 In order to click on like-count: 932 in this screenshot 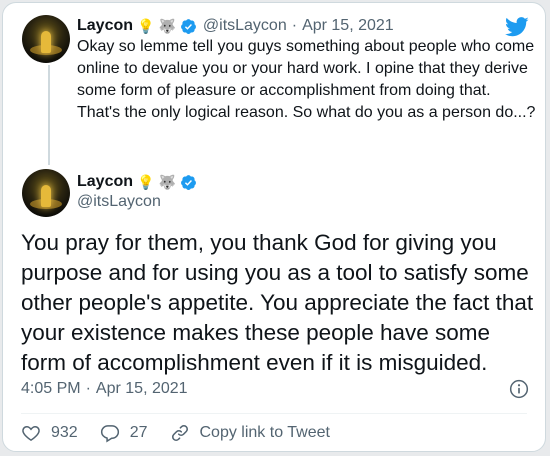, I will do `click(64, 432)`.